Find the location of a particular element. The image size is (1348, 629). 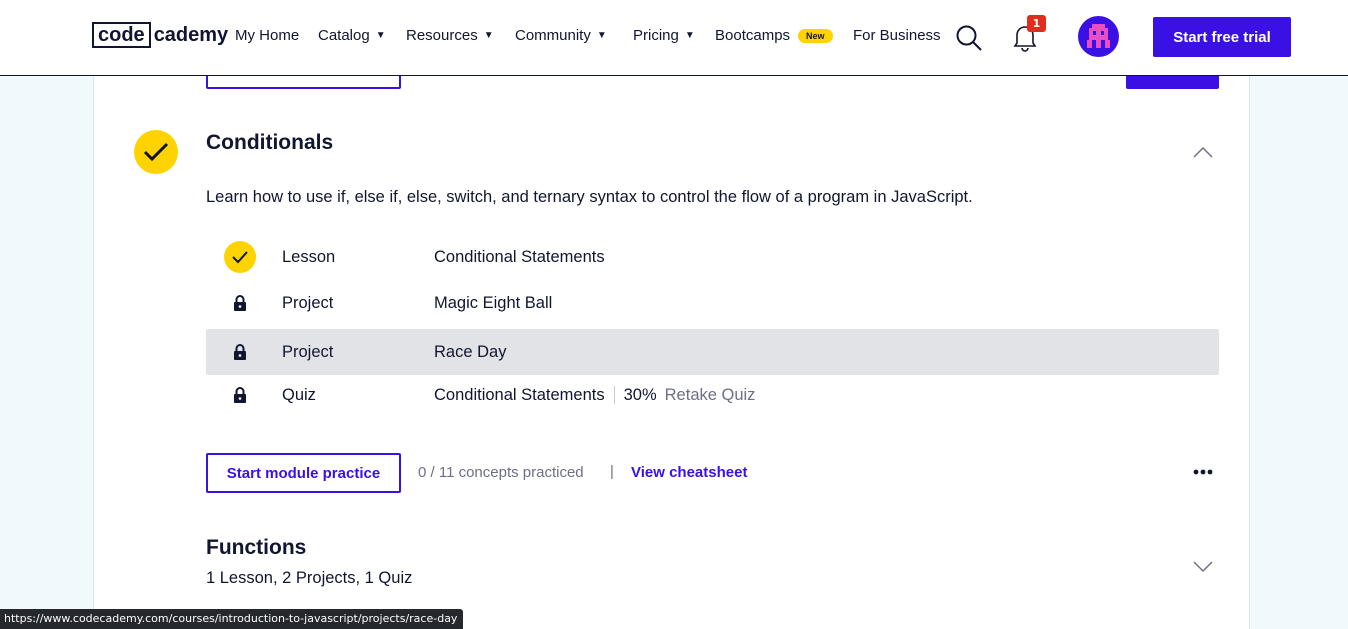

nav-label: My Home is located at coordinates (267, 35).